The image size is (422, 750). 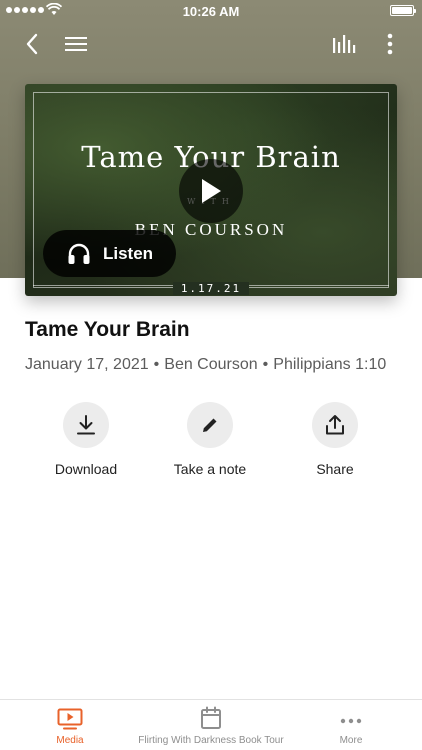 What do you see at coordinates (351, 725) in the screenshot?
I see `tab-more: More` at bounding box center [351, 725].